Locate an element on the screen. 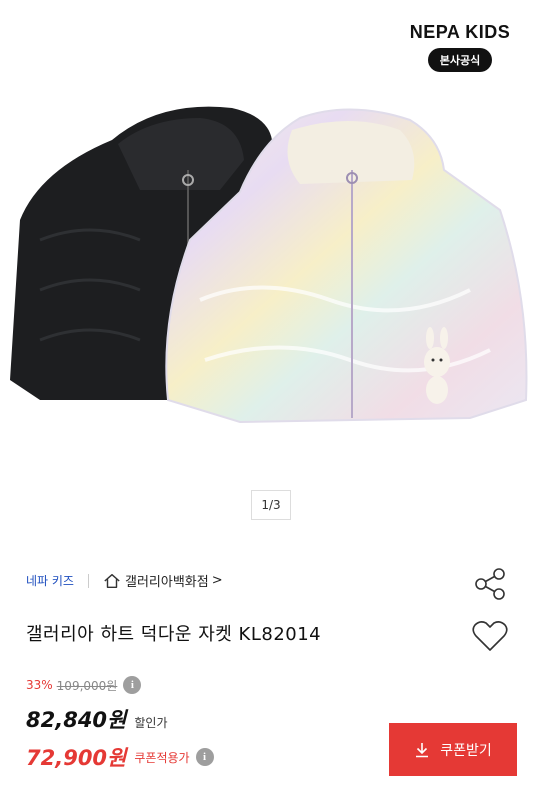  breadcrumb: 네파 키즈 갤러리아백화점 > is located at coordinates (124, 580).